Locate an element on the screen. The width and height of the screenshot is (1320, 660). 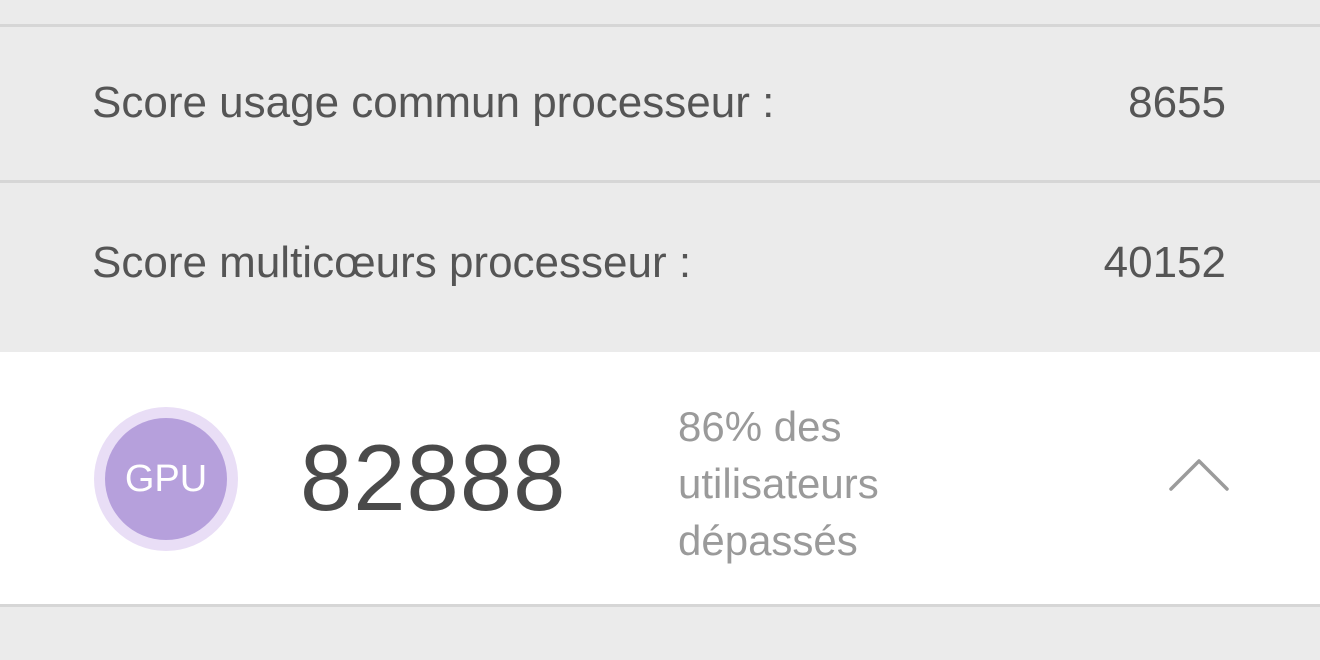
cpu-single-core-label: Score usage commun processeur : is located at coordinates (433, 102).